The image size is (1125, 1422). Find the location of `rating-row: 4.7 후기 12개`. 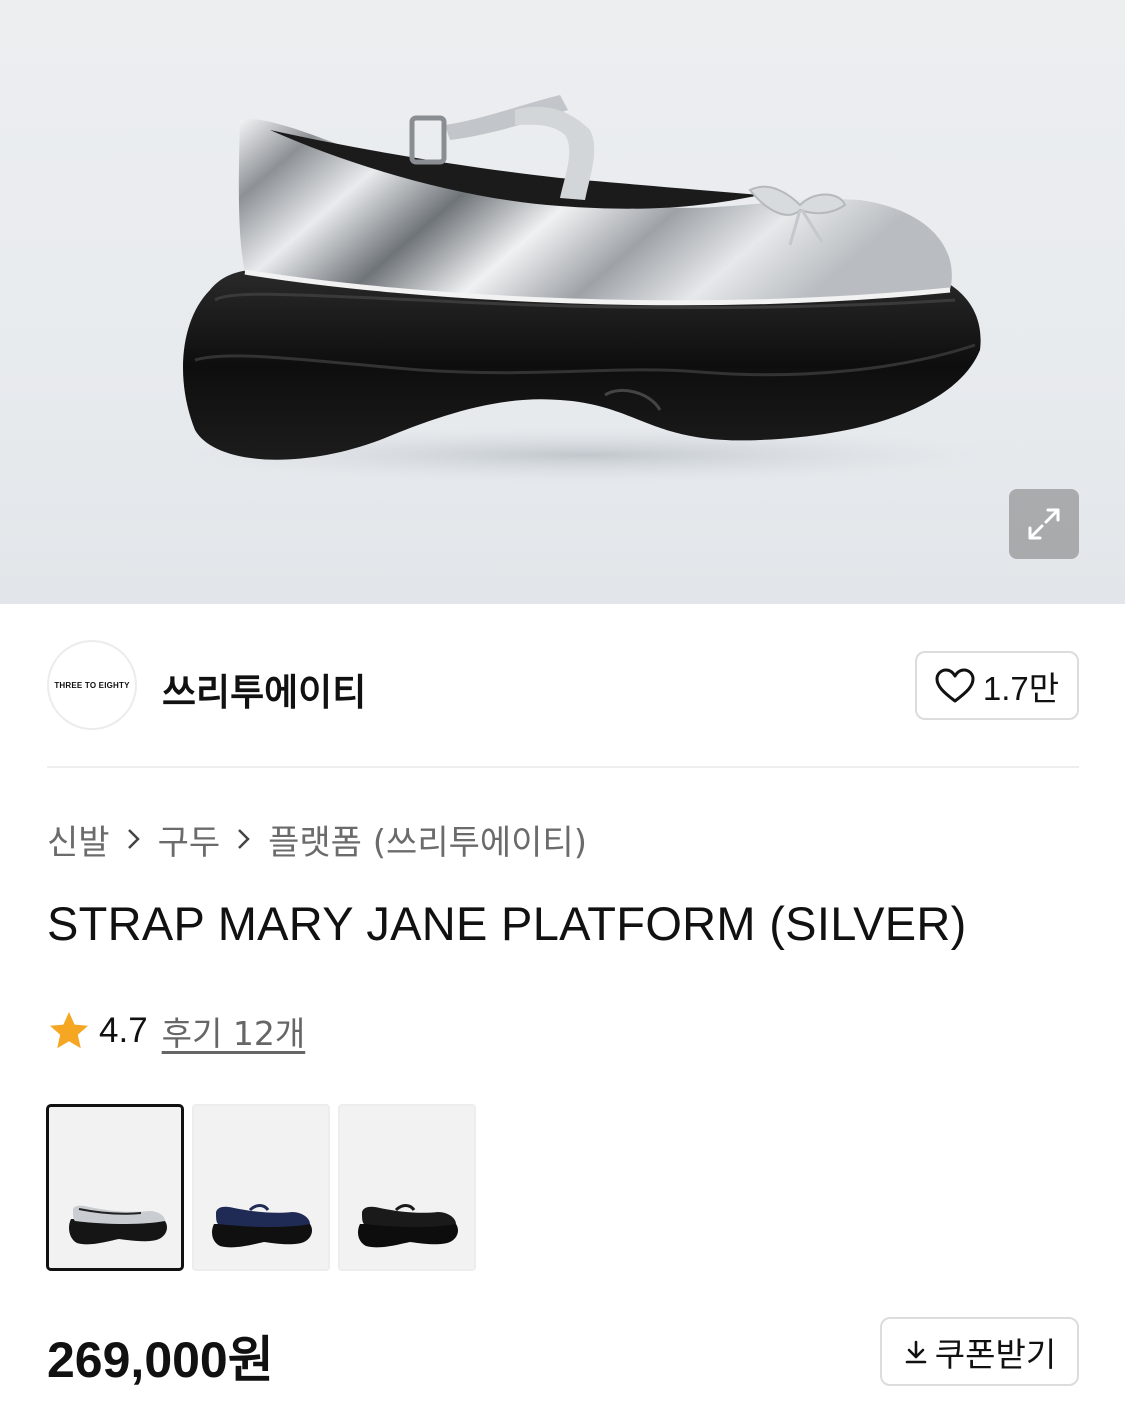

rating-row: 4.7 후기 12개 is located at coordinates (176, 1031).